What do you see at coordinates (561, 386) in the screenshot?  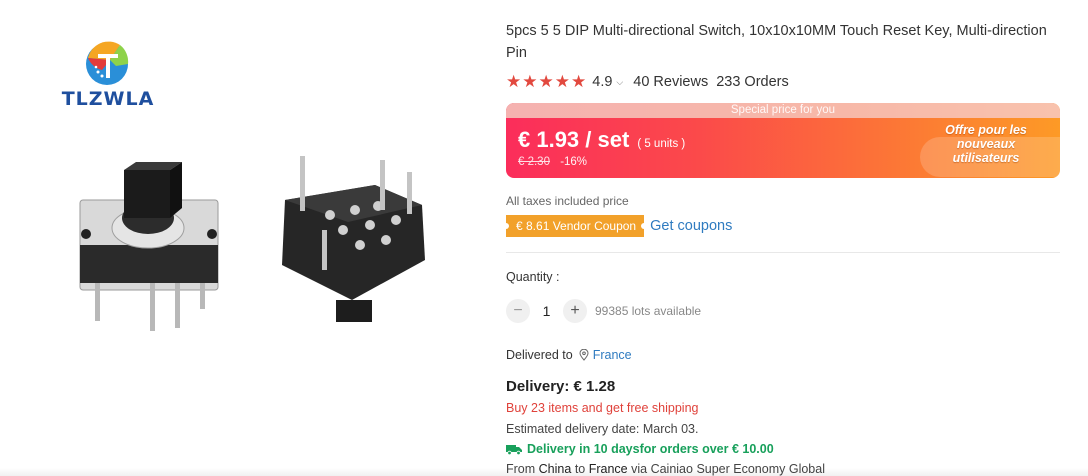 I see `delivery-cost: Delivery: € 1.28` at bounding box center [561, 386].